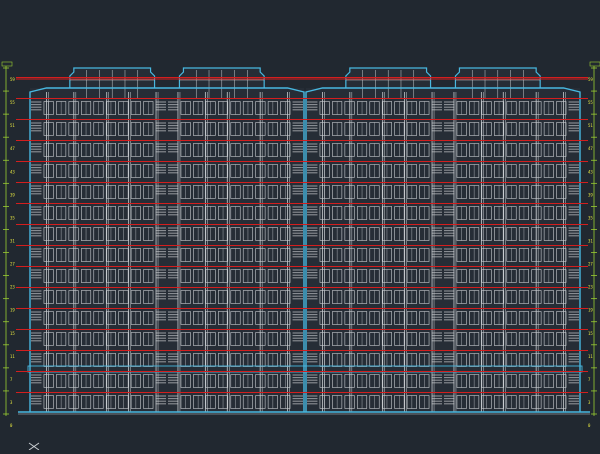  What do you see at coordinates (594, 244) in the screenshot?
I see `right-dimension-chain: 59 55 51 47 43 39 35 31 27 23 19 15 11 7 3 0` at bounding box center [594, 244].